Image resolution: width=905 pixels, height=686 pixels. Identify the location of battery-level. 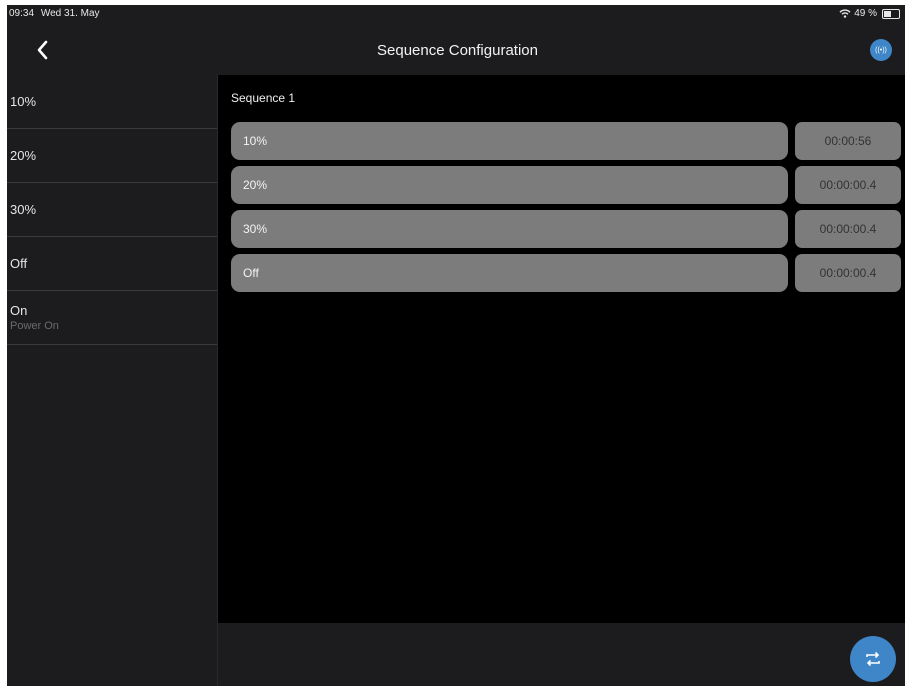
(887, 13).